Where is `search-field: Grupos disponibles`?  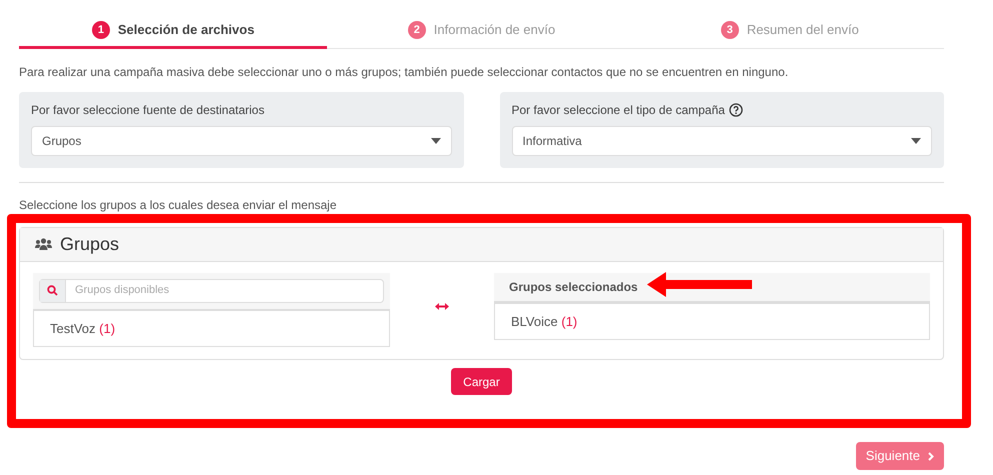
search-field: Grupos disponibles is located at coordinates (211, 290).